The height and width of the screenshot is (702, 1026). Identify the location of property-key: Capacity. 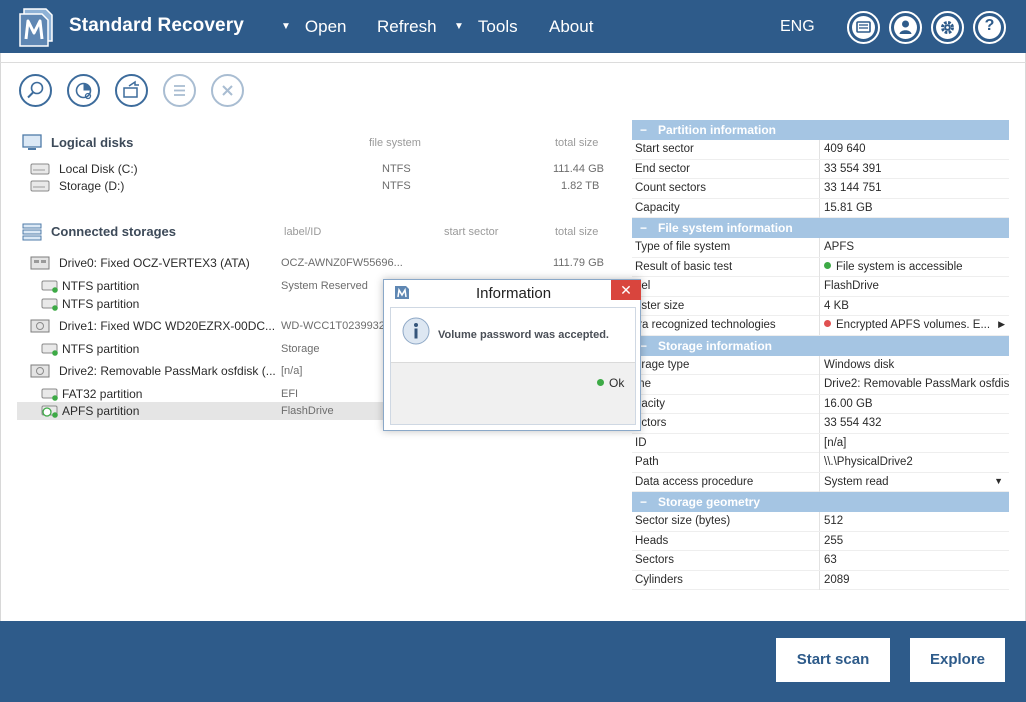
(657, 207).